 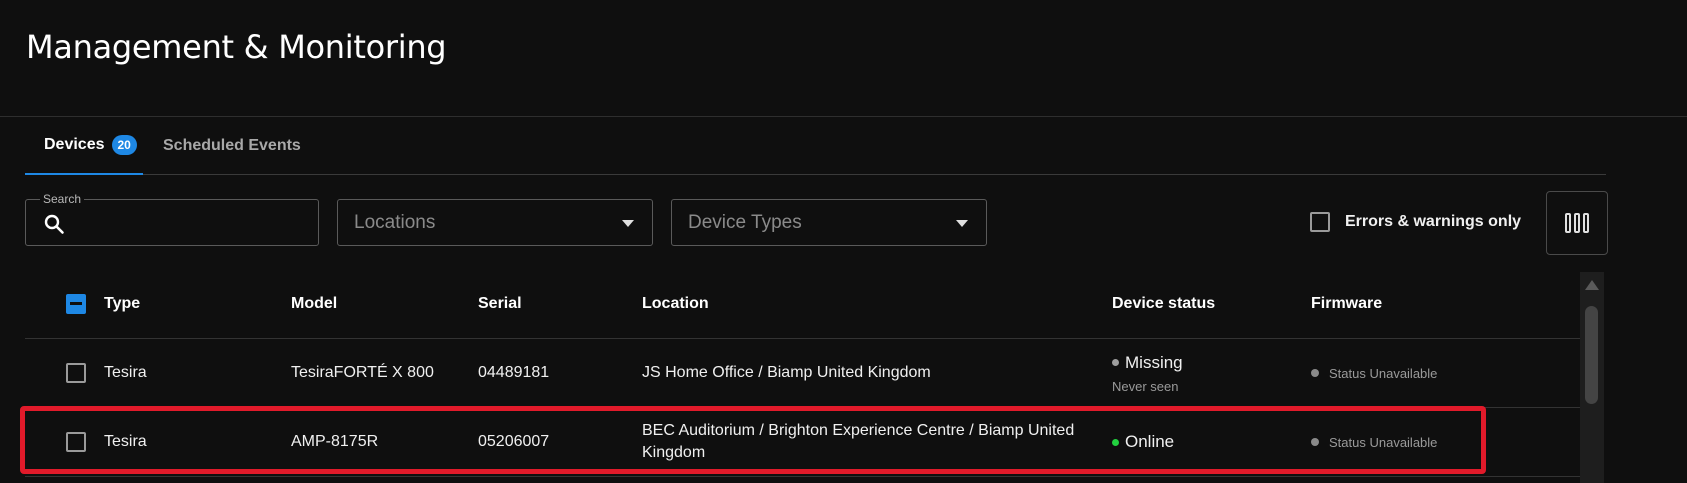 I want to click on table-scrollbar, so click(x=1592, y=377).